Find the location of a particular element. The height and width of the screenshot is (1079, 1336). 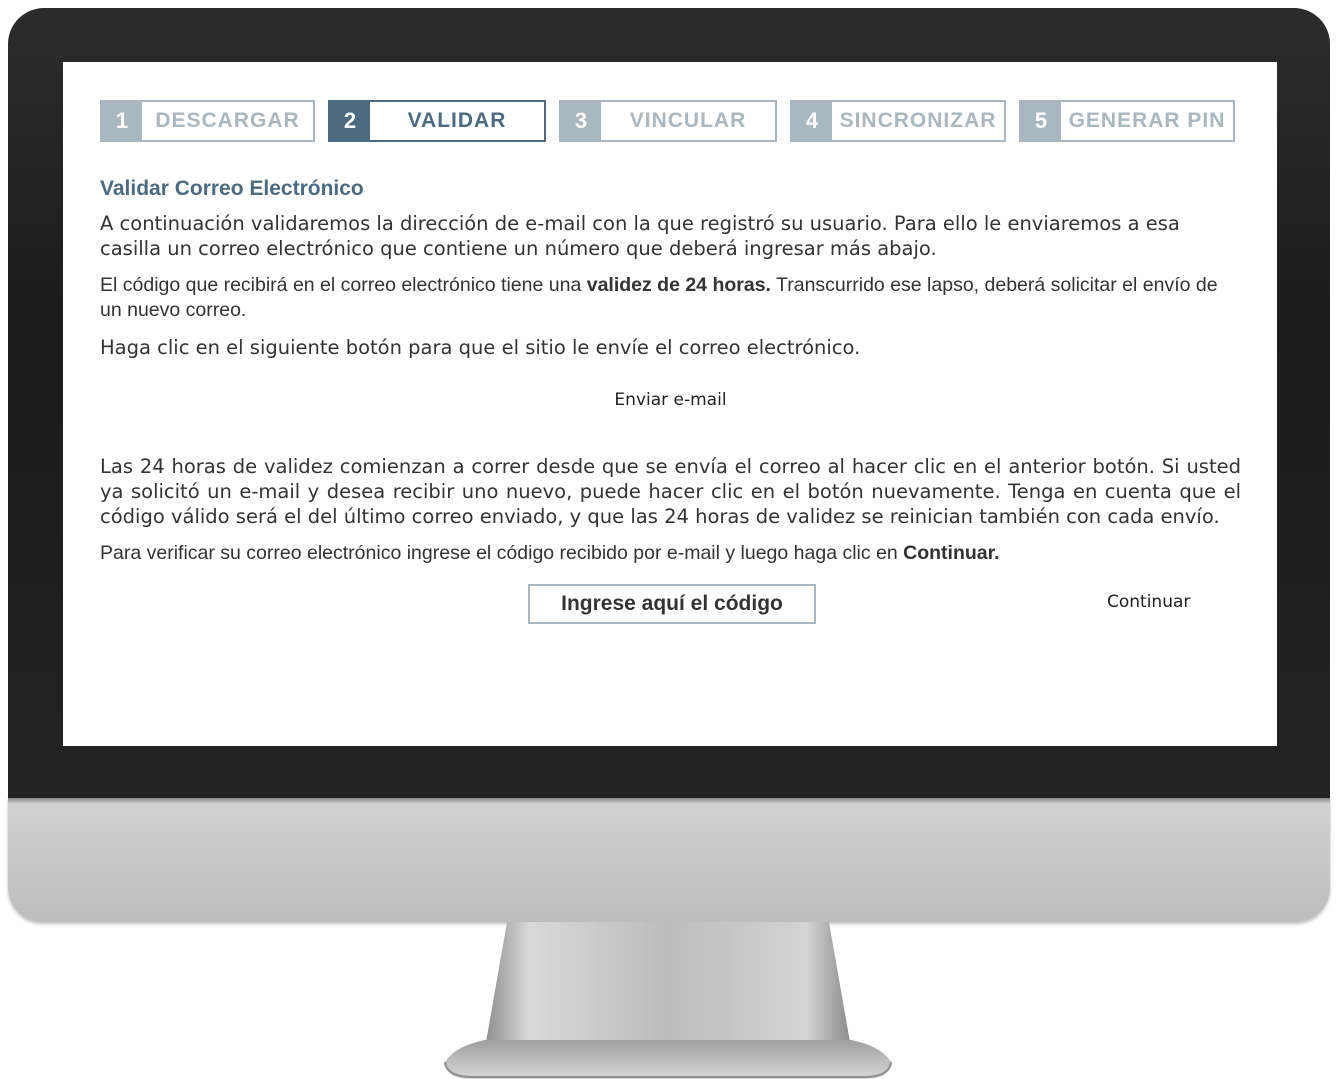

step-generar-pin: 5 GENERAR PIN is located at coordinates (1127, 121).